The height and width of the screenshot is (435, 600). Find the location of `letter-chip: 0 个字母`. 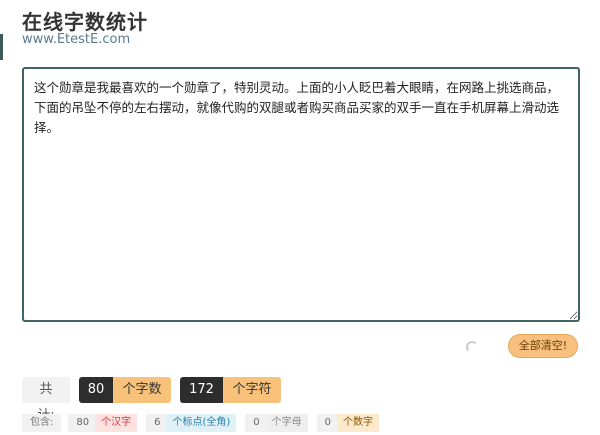

letter-chip: 0 个字母 is located at coordinates (276, 423).